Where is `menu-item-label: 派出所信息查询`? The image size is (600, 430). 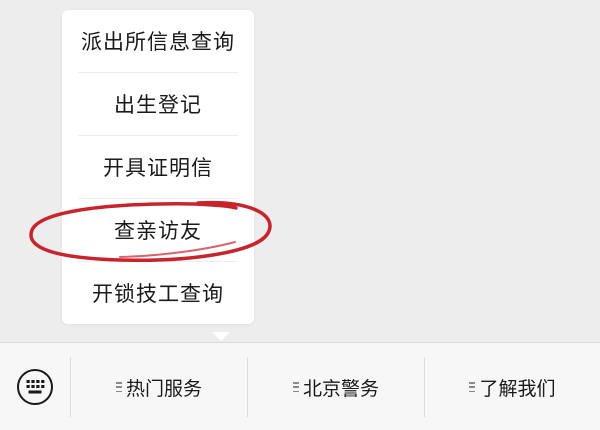
menu-item-label: 派出所信息查询 is located at coordinates (158, 42).